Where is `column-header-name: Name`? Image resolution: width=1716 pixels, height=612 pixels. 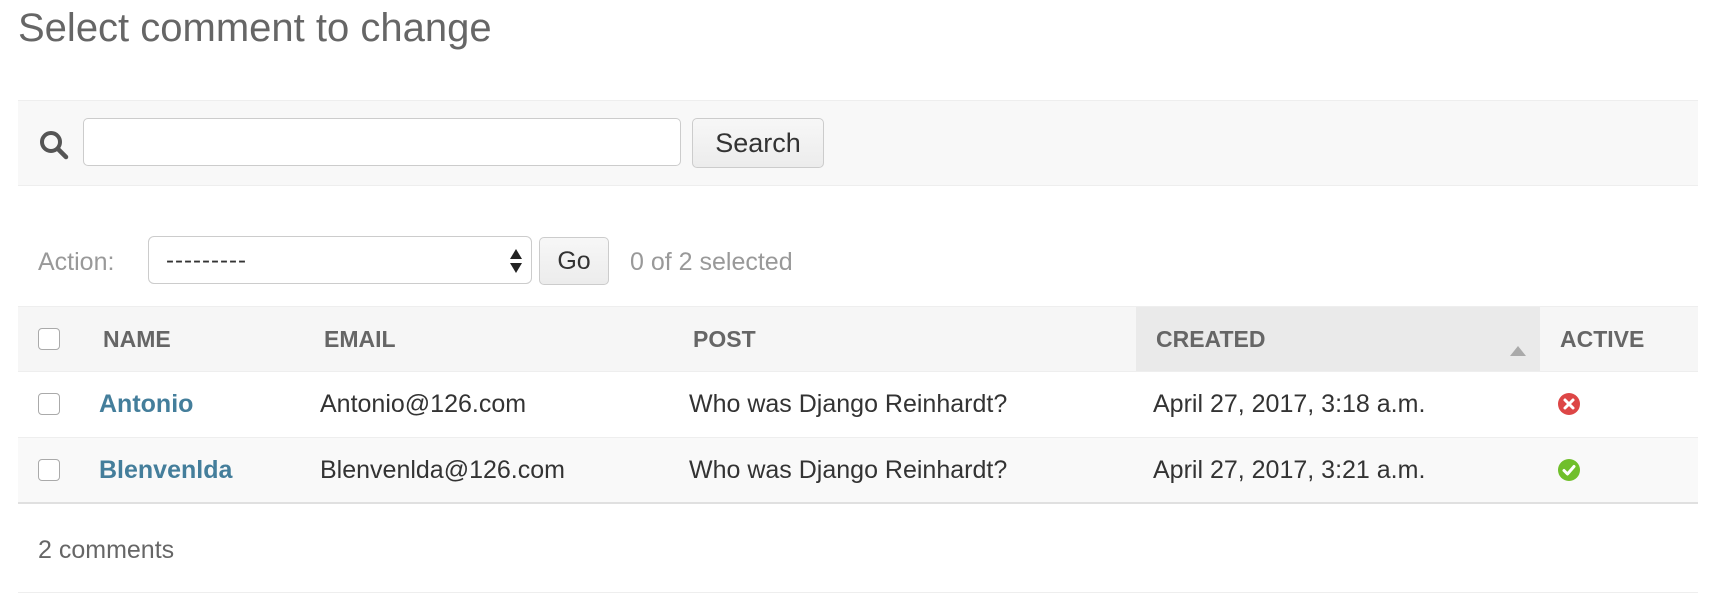 column-header-name: Name is located at coordinates (203, 339).